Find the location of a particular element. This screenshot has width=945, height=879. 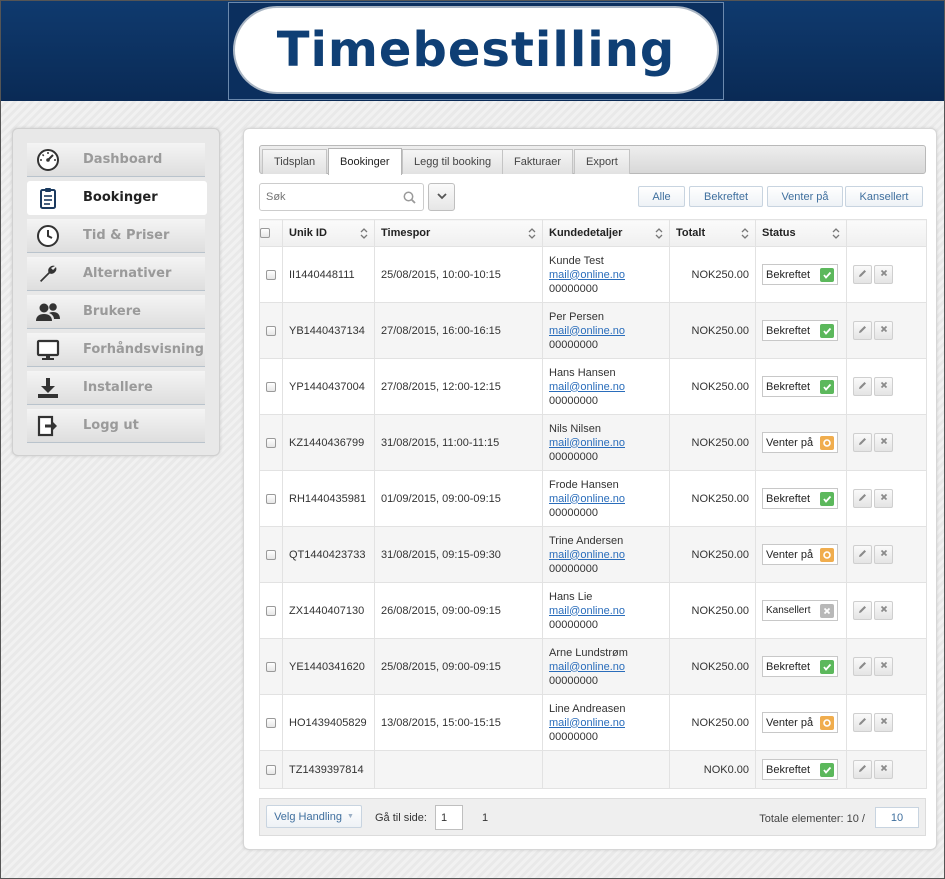

select-all-checkbox is located at coordinates (265, 233).